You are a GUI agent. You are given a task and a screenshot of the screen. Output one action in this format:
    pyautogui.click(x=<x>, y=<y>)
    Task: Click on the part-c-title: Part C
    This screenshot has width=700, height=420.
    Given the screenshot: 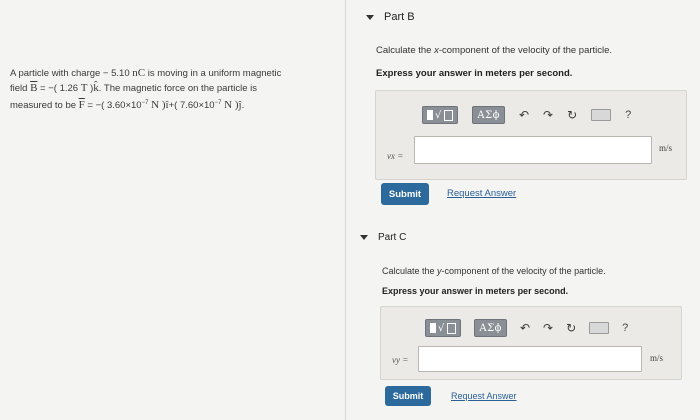 What is the action you would take?
    pyautogui.click(x=392, y=237)
    